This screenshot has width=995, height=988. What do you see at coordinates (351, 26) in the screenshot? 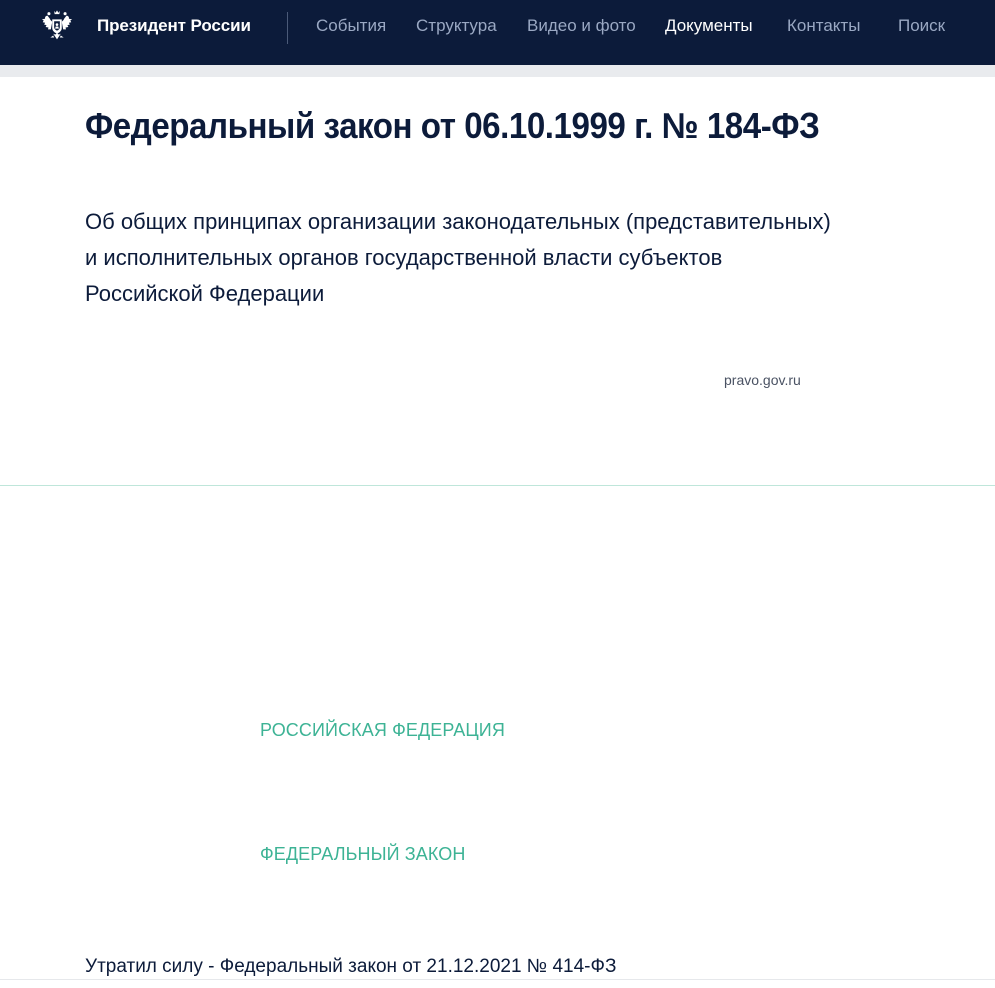
I see `nav-item-events: События` at bounding box center [351, 26].